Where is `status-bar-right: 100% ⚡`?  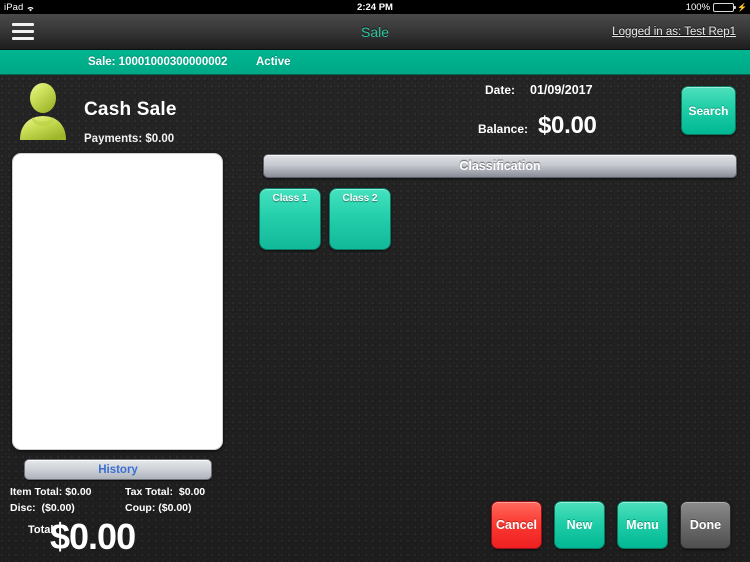
status-bar-right: 100% ⚡ is located at coordinates (716, 7).